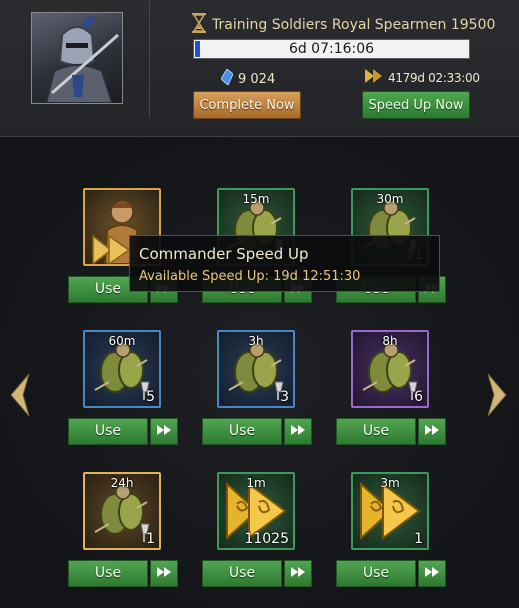 This screenshot has height=608, width=519. Describe the element at coordinates (199, 25) in the screenshot. I see `hourglass-icon` at that location.